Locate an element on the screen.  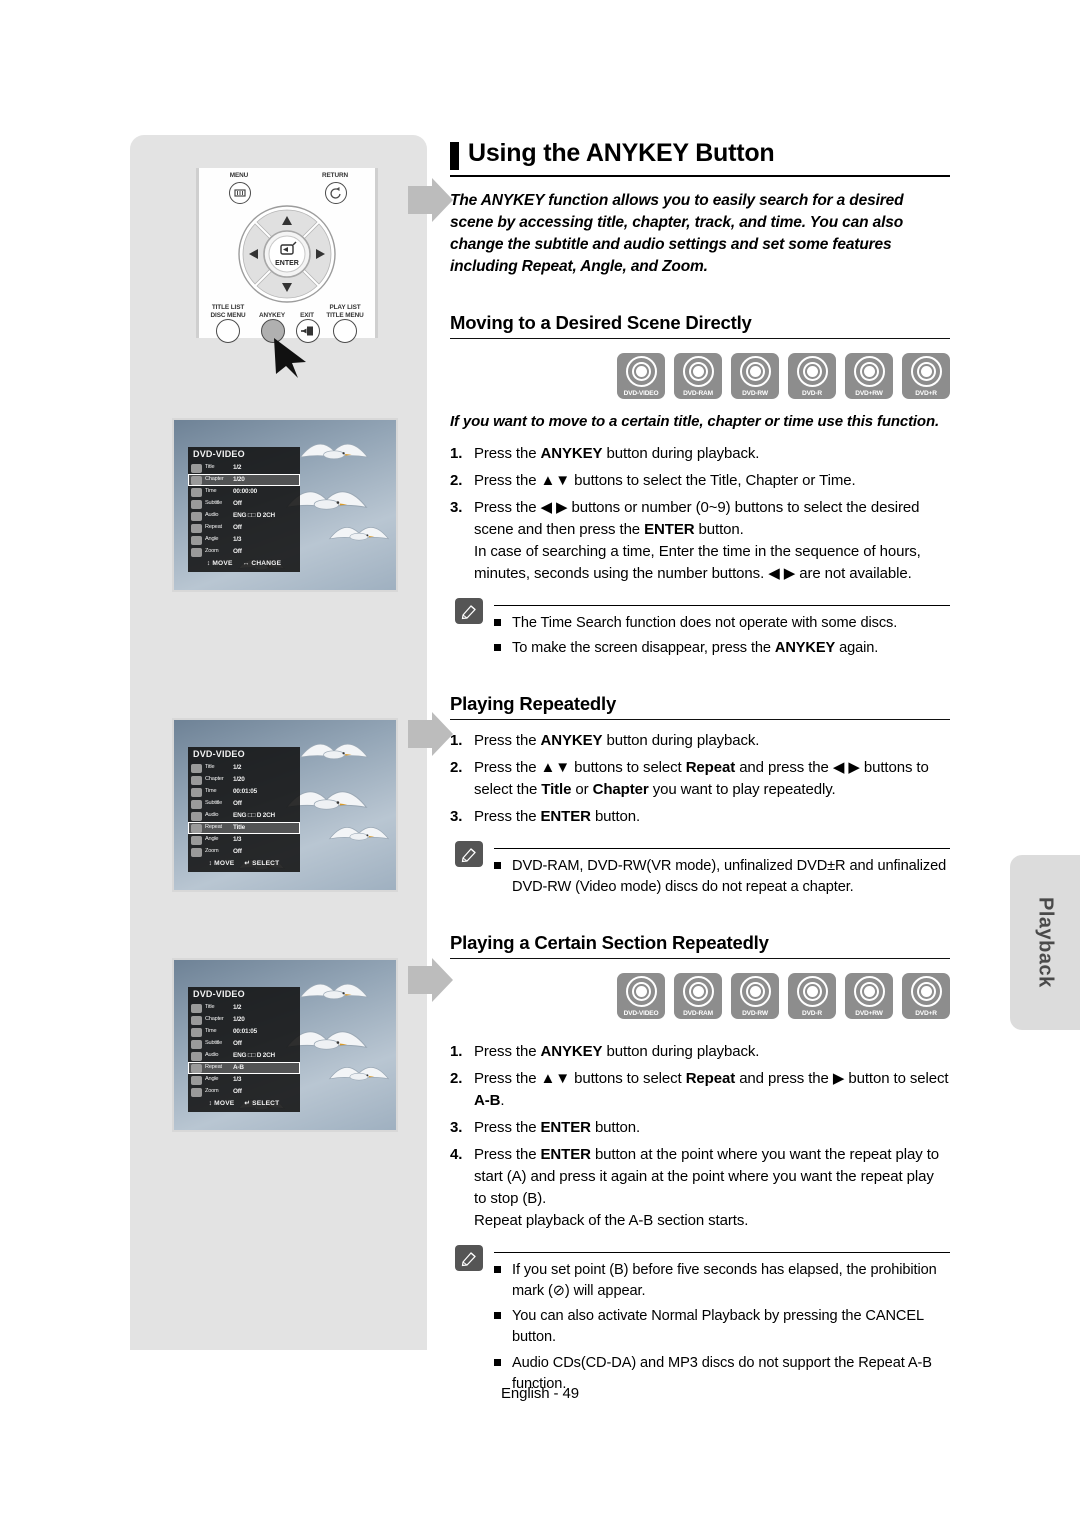
disc-icon-dvd-video: DVD-VIDEO is located at coordinates (641, 376).